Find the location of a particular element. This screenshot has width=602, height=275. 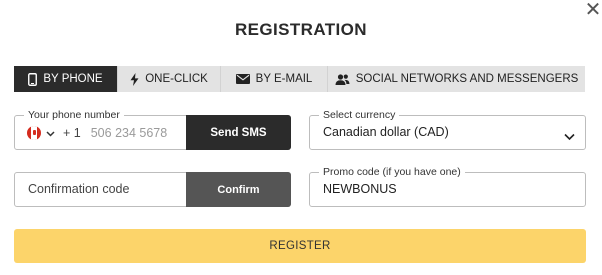

currency-value: Canadian dollar (CAD) is located at coordinates (386, 132).